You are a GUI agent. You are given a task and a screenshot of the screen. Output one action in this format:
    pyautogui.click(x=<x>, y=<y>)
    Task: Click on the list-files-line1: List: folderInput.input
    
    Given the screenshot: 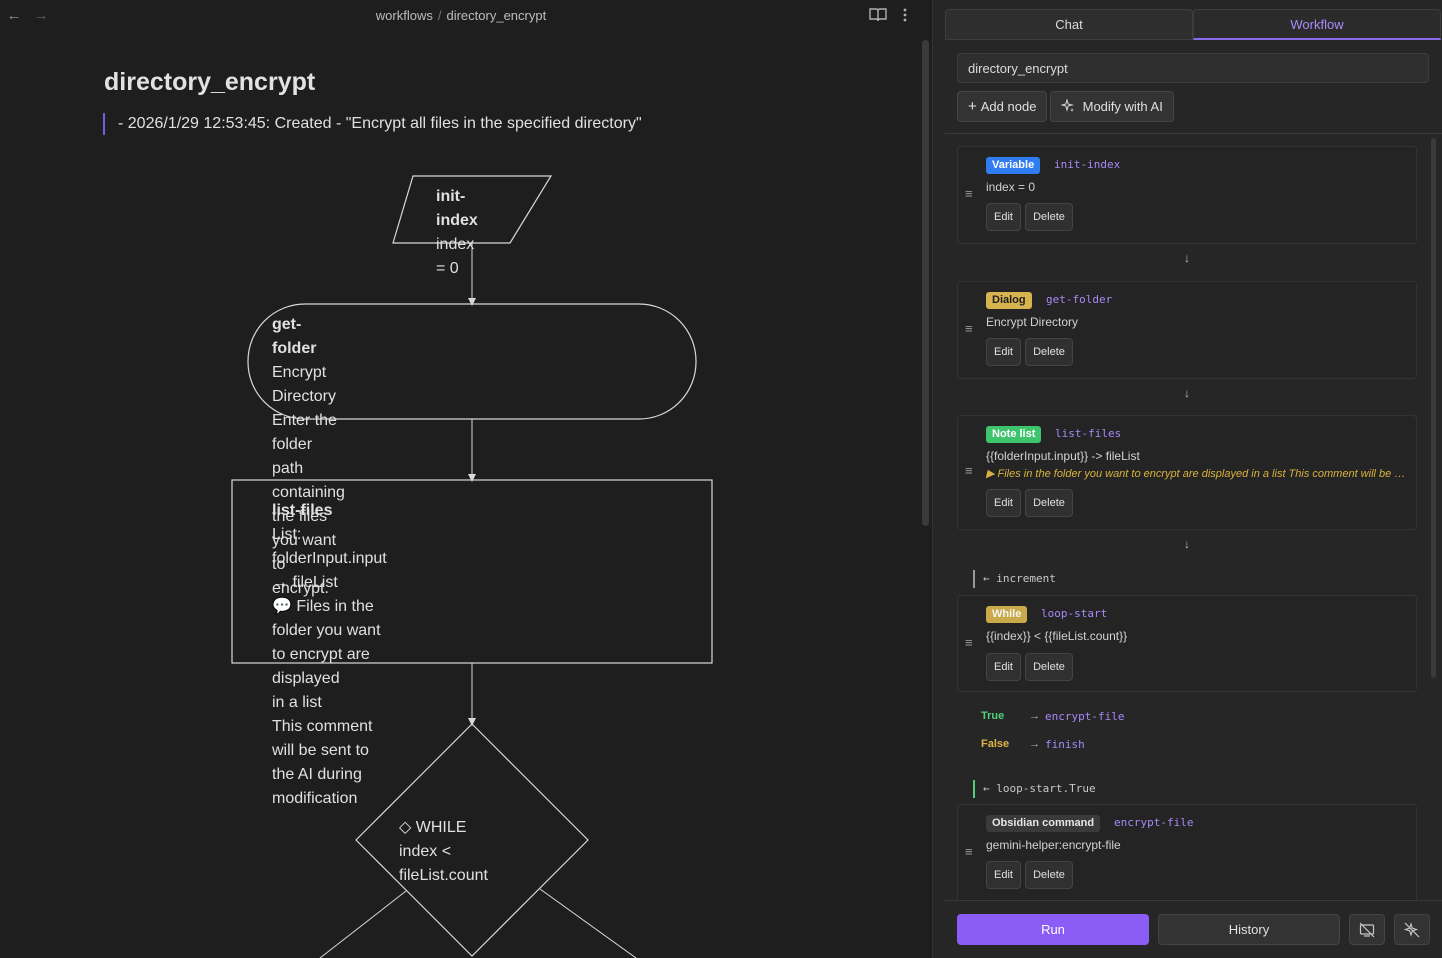 What is the action you would take?
    pyautogui.click(x=329, y=546)
    